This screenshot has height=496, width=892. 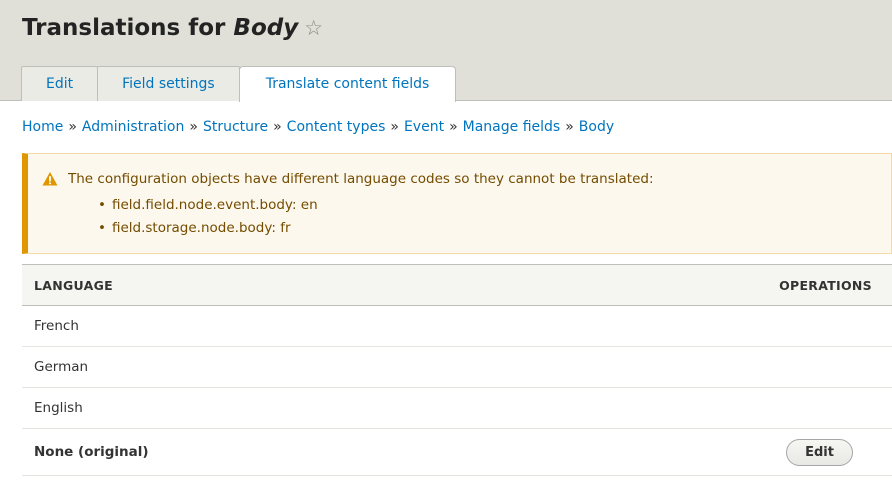 I want to click on column-header-language: LANGUAGE, so click(x=73, y=285).